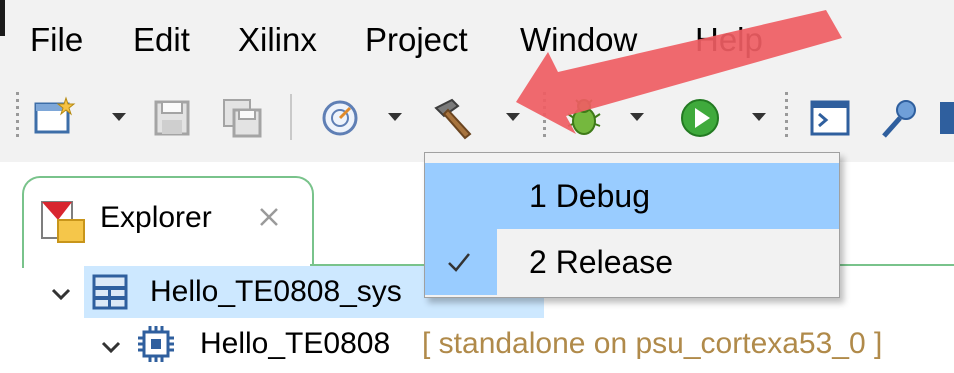  What do you see at coordinates (578, 40) in the screenshot?
I see `menu-window: Window` at bounding box center [578, 40].